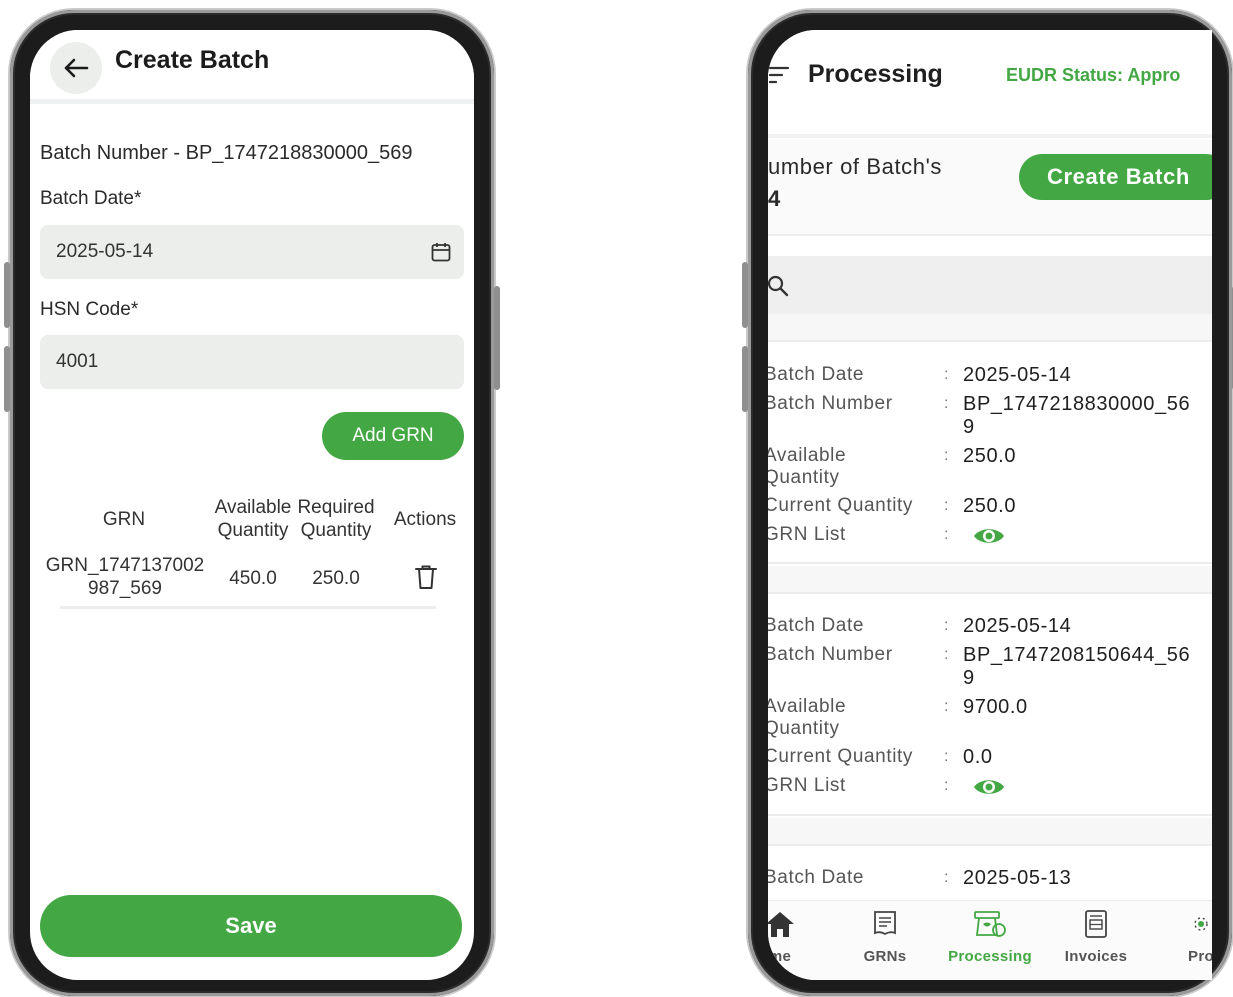 The height and width of the screenshot is (997, 1233). What do you see at coordinates (1096, 924) in the screenshot?
I see `invoices-icon` at bounding box center [1096, 924].